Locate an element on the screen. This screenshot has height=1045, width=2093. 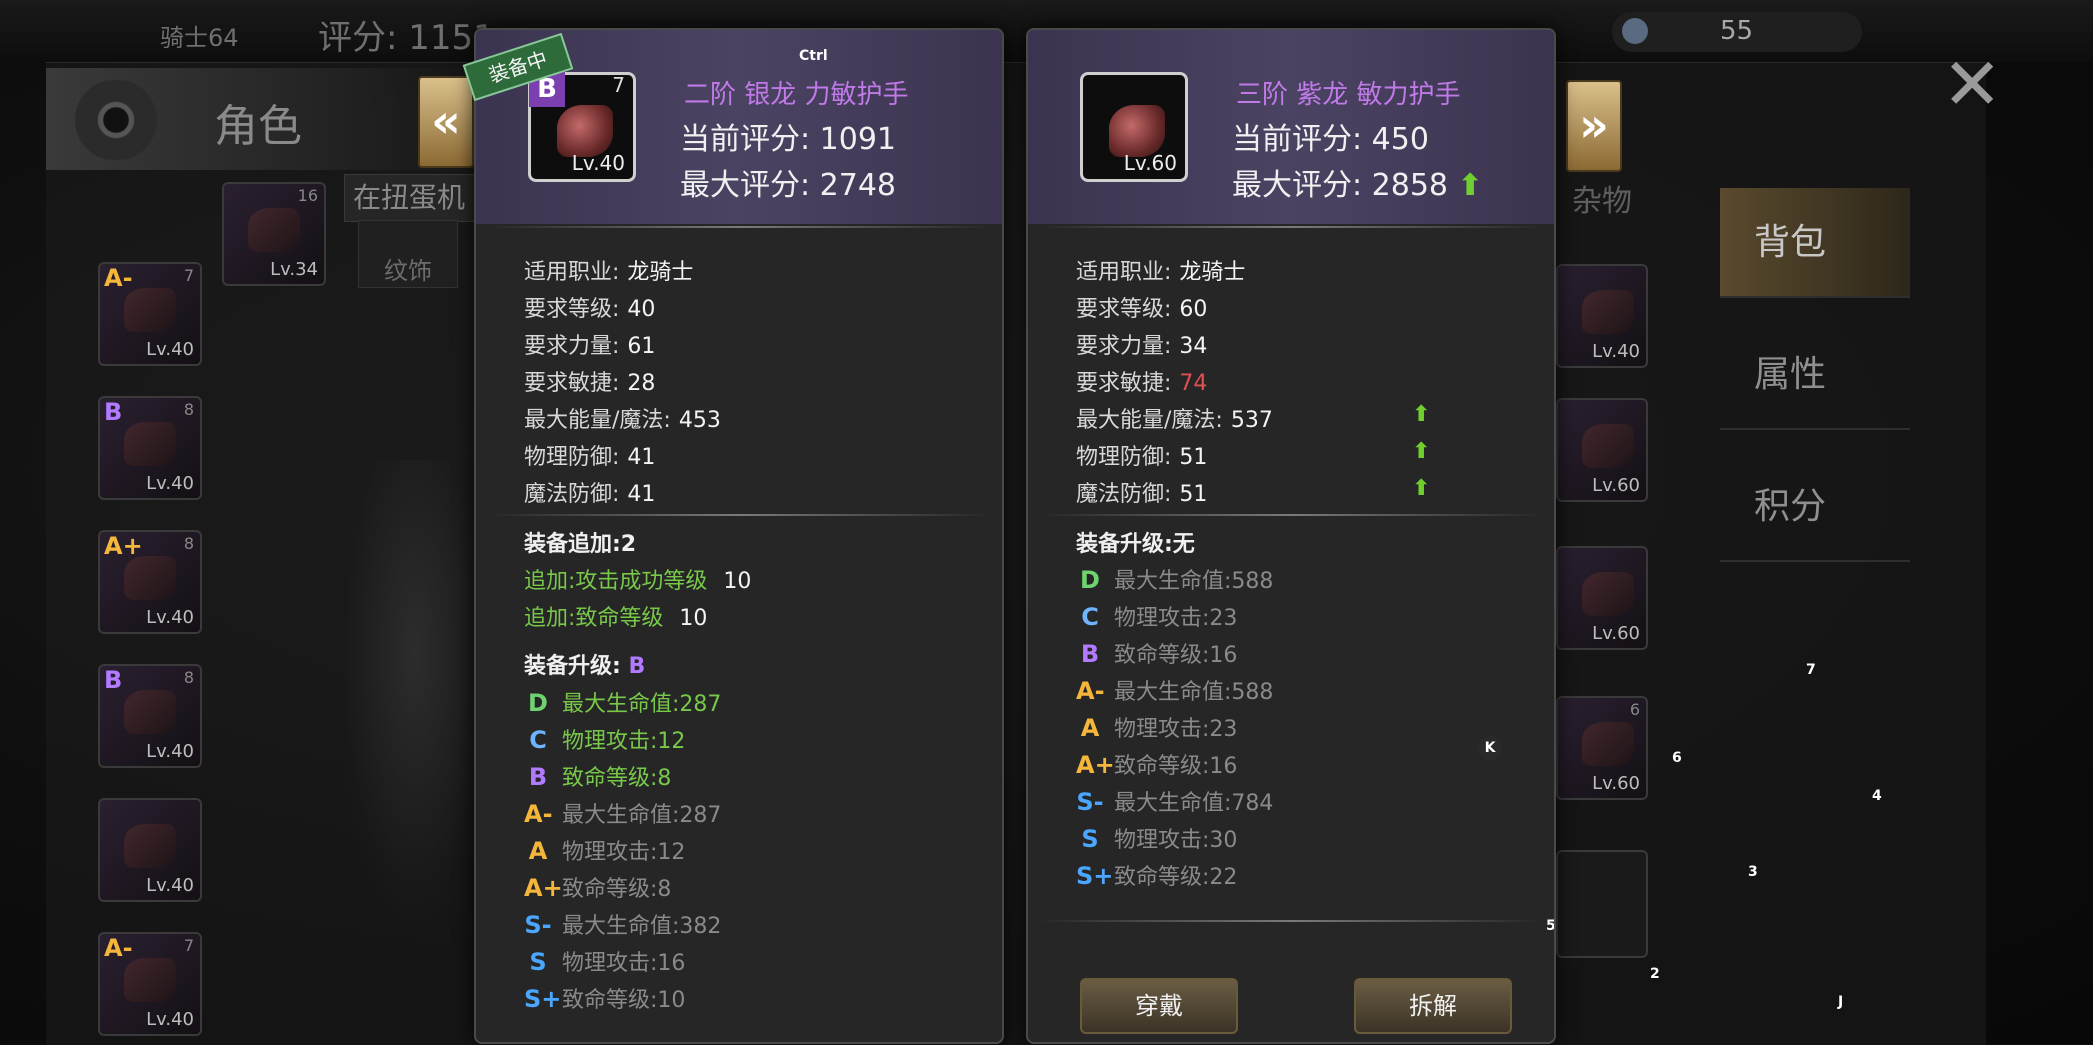
slot-count: 8 is located at coordinates (188, 677).